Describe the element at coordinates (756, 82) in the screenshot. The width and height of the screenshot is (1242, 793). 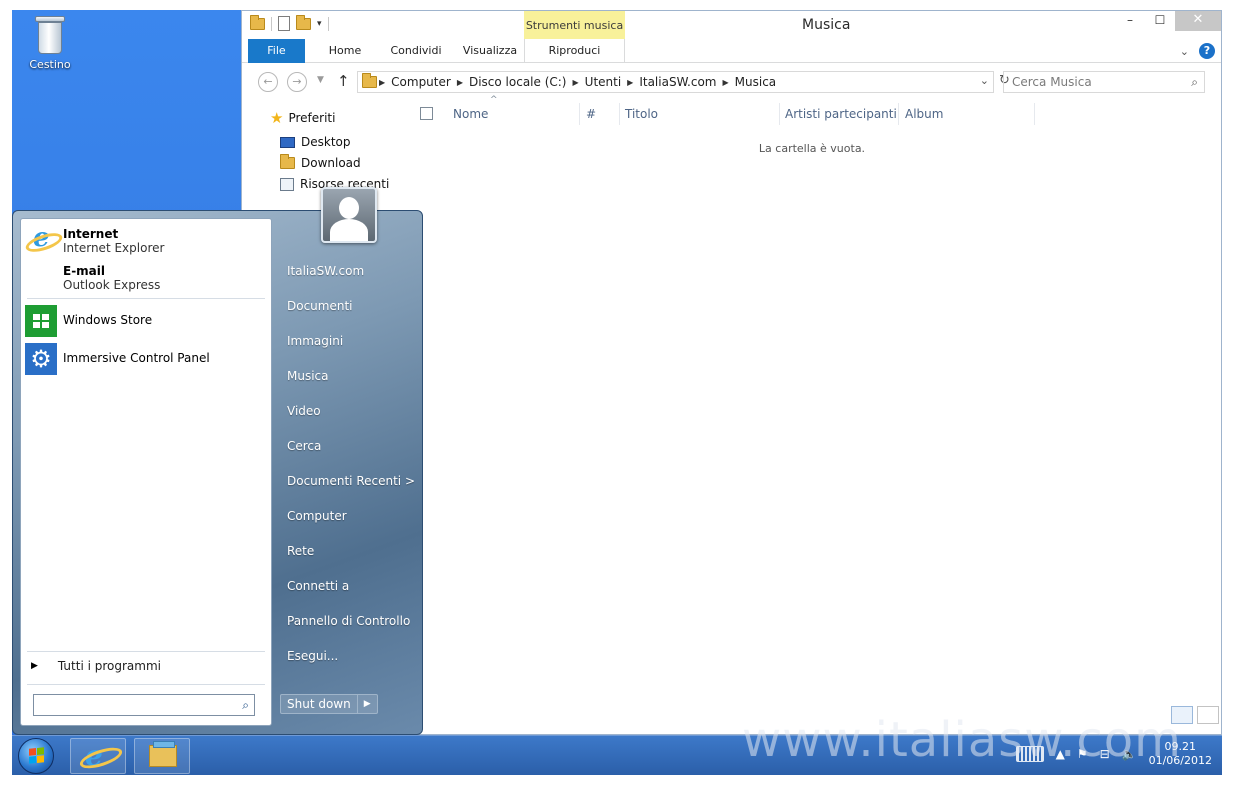
I see `breadcrumb-music: Musica` at that location.